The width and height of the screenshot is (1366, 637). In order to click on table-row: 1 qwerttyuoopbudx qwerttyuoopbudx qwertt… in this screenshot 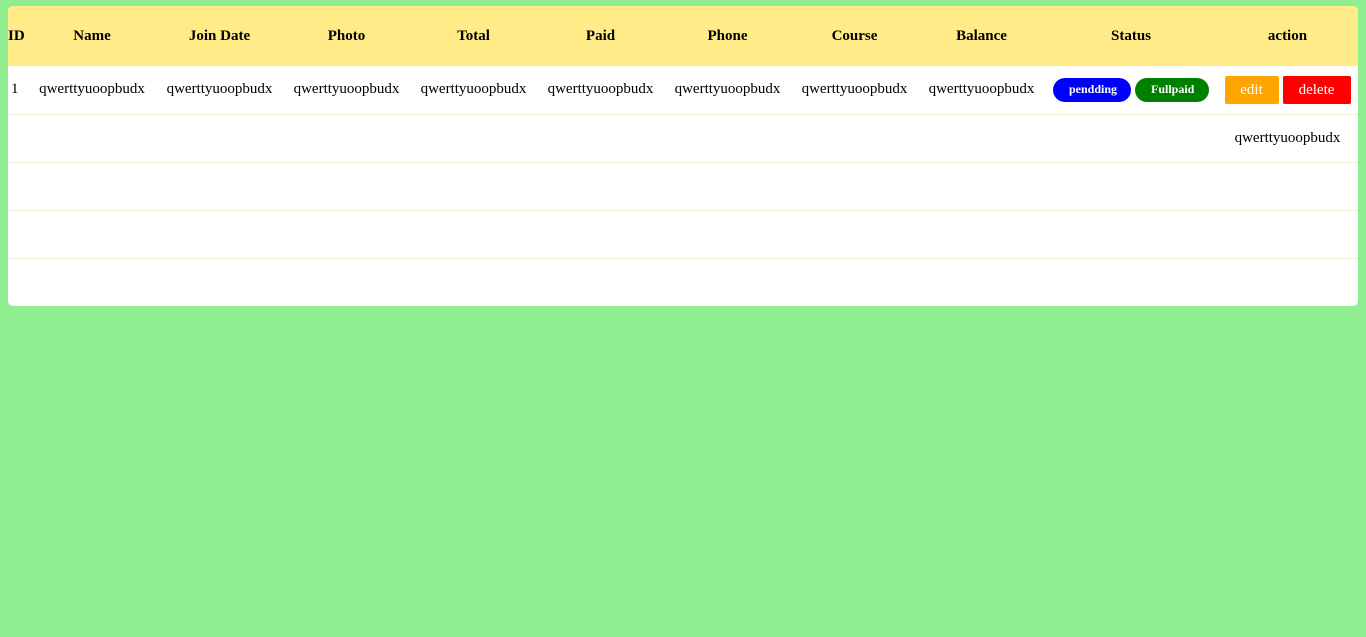, I will do `click(683, 90)`.